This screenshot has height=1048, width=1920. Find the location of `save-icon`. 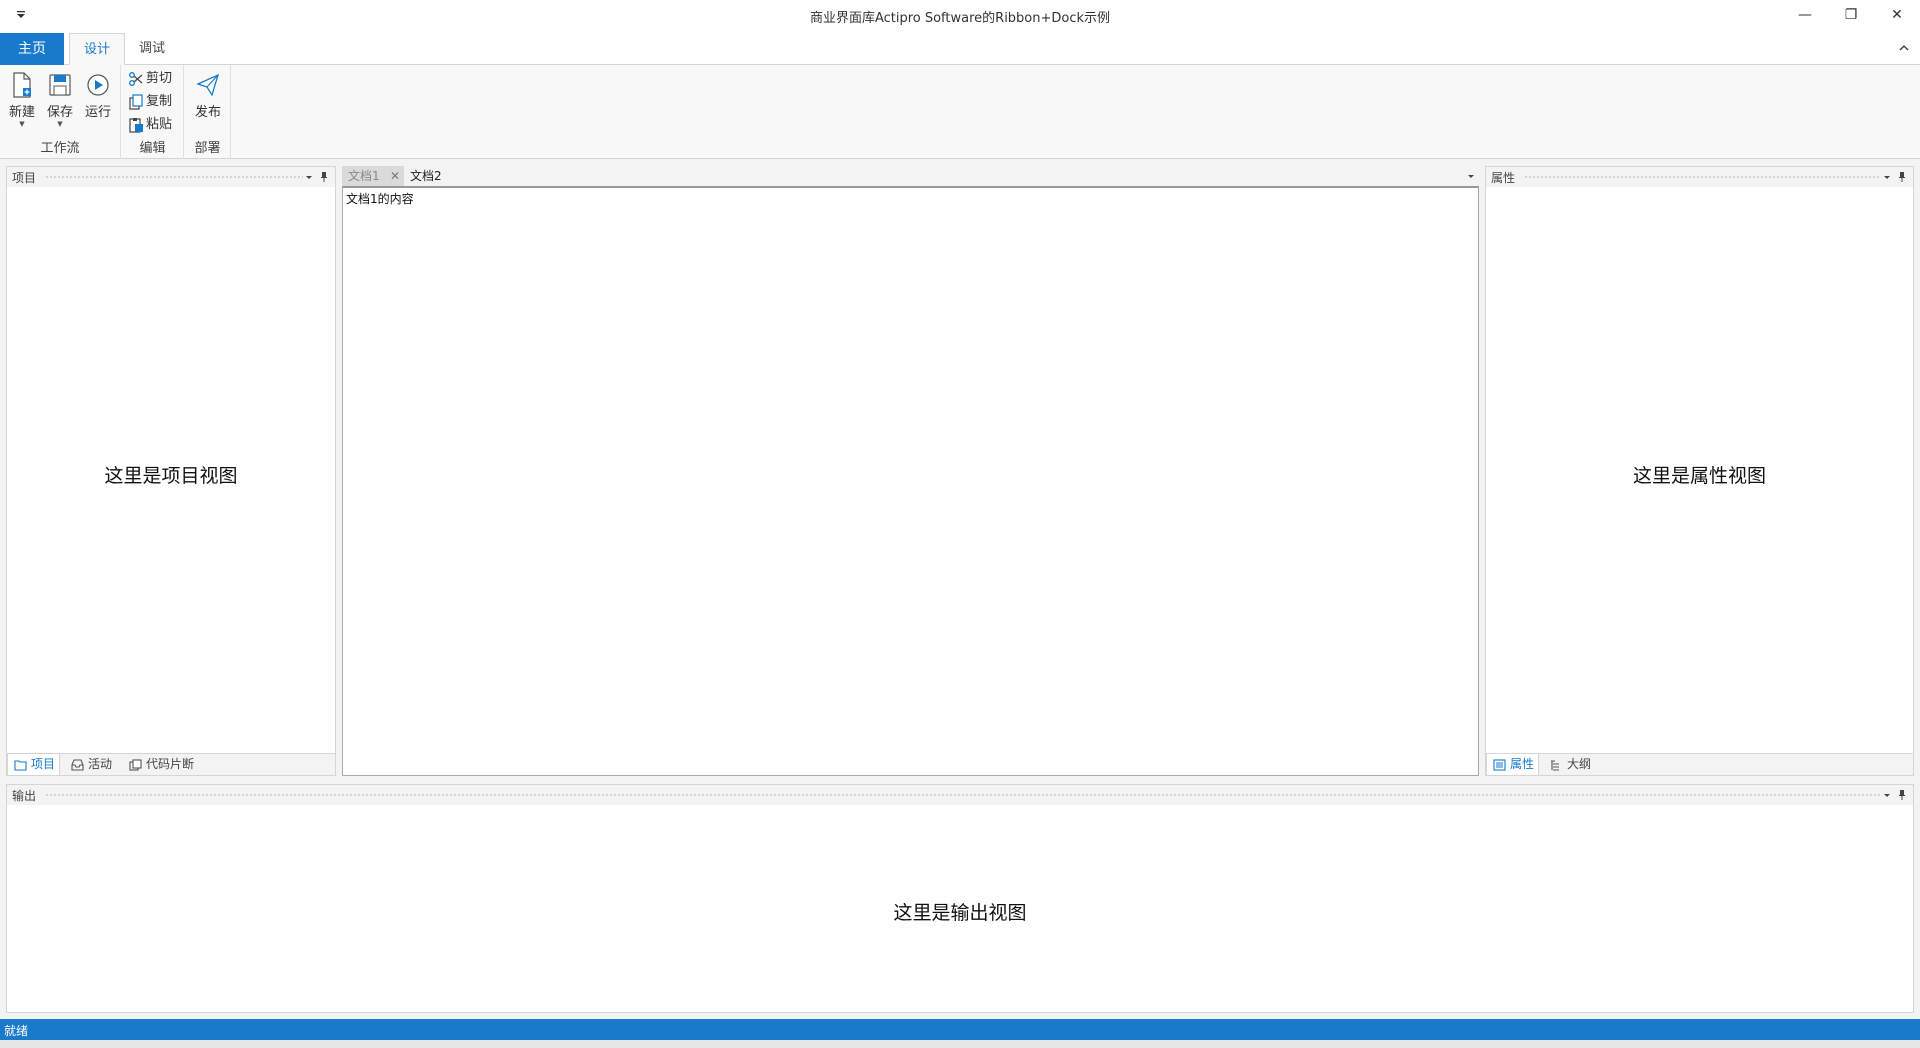

save-icon is located at coordinates (60, 85).